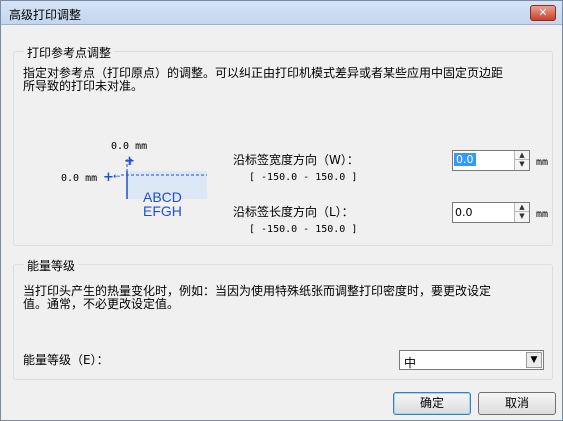  I want to click on diagram-label-line2: EFGH, so click(162, 211).